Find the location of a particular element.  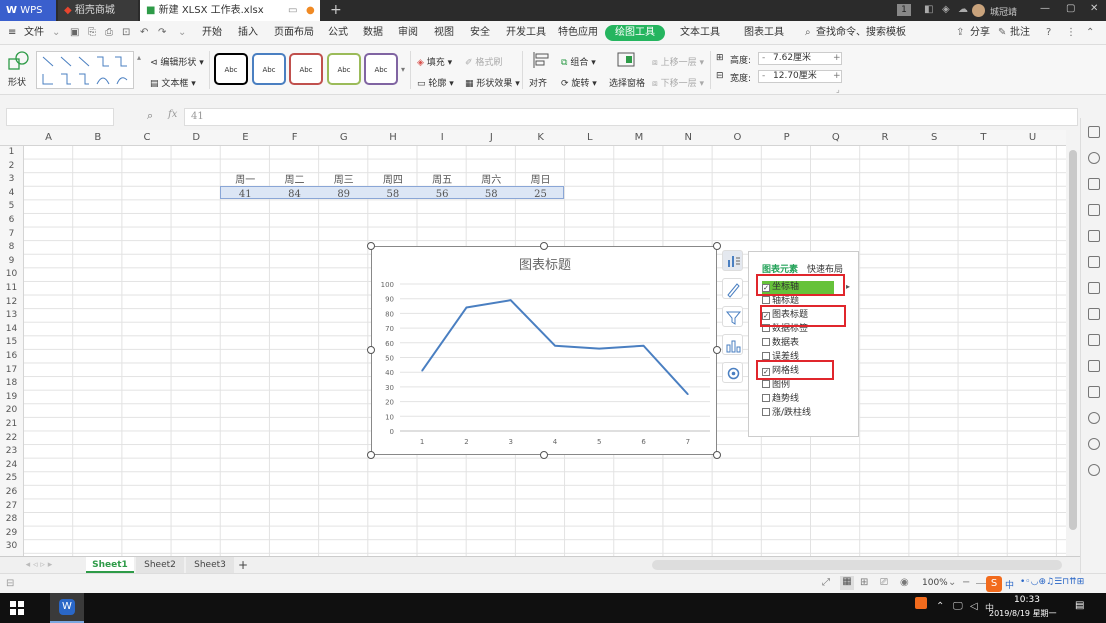

row-header: 7 is located at coordinates (11, 235).